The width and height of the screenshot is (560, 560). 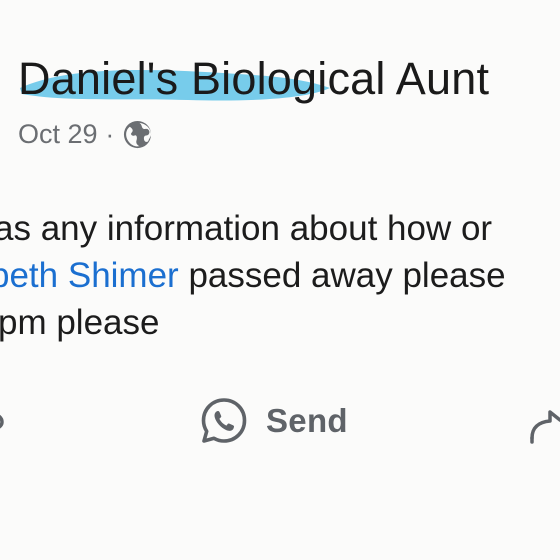 I want to click on whatsapp-icon, so click(x=224, y=420).